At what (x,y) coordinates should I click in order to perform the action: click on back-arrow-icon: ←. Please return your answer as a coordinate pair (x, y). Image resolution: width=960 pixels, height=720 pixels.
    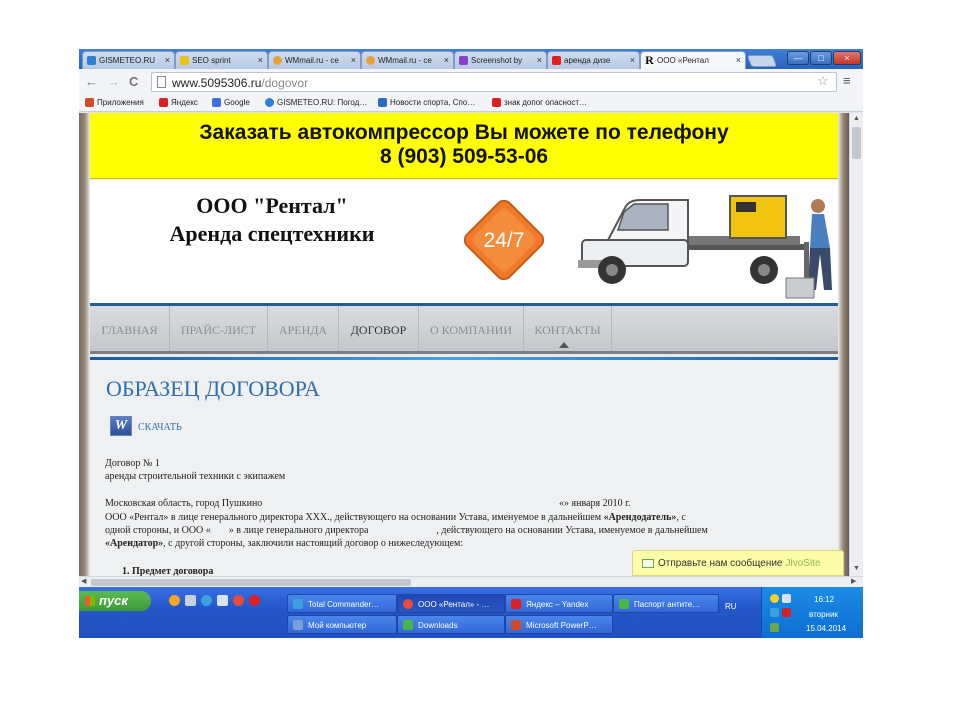
    Looking at the image, I should click on (91, 81).